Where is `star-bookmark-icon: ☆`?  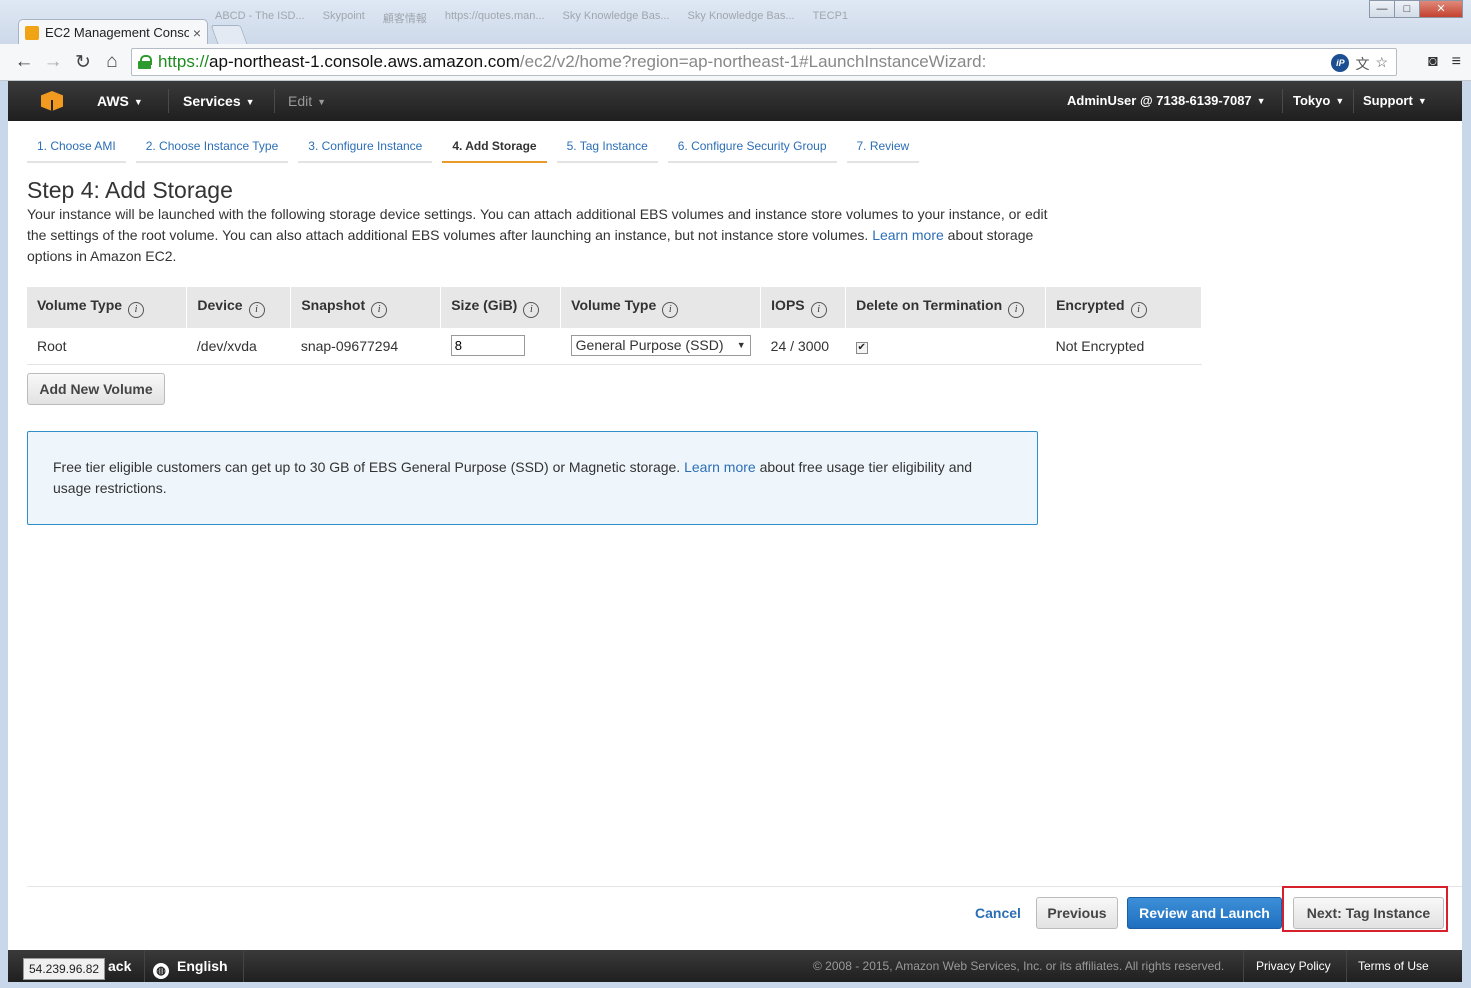 star-bookmark-icon: ☆ is located at coordinates (1381, 64).